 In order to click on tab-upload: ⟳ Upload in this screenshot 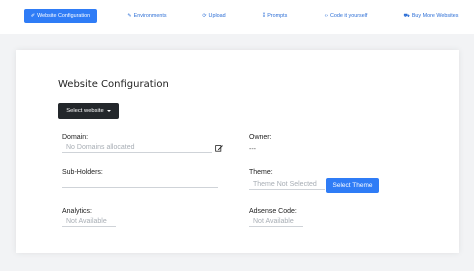, I will do `click(214, 16)`.